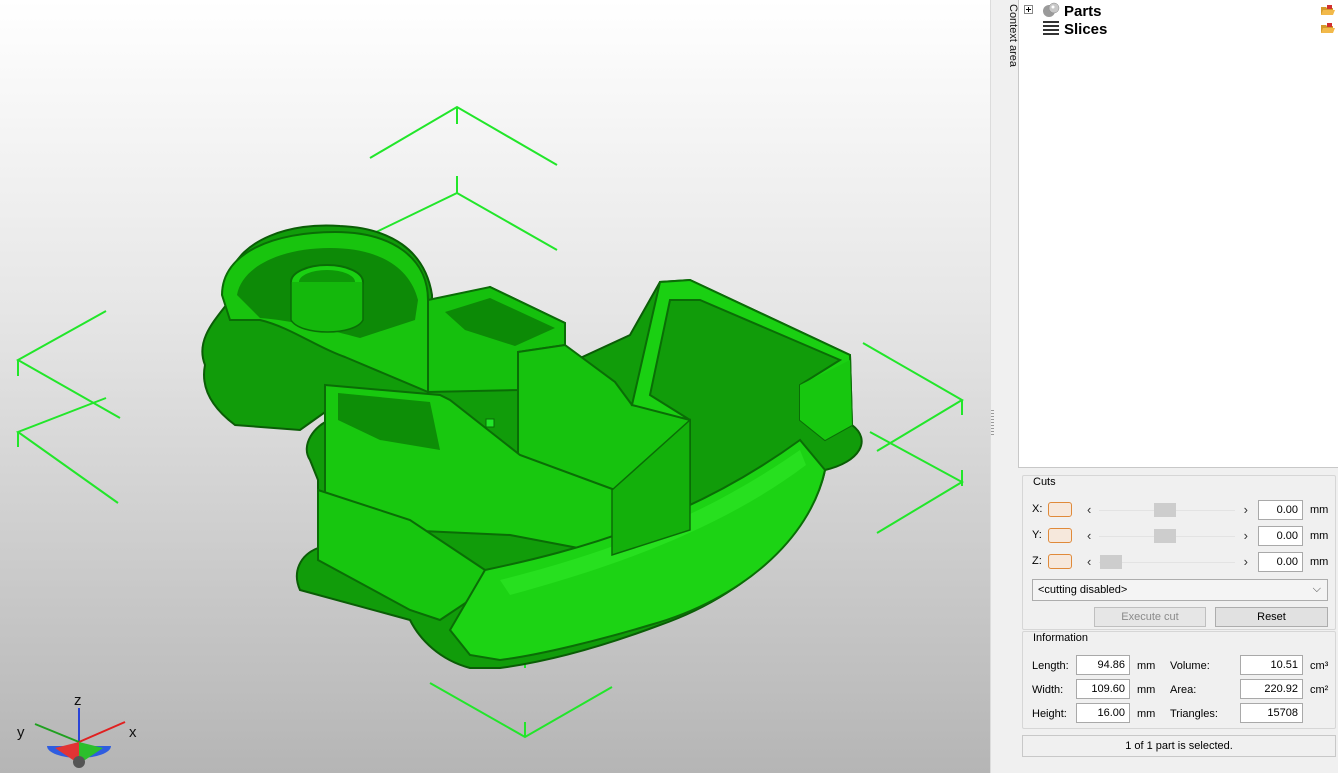  I want to click on area-value: 220.92, so click(1271, 689).